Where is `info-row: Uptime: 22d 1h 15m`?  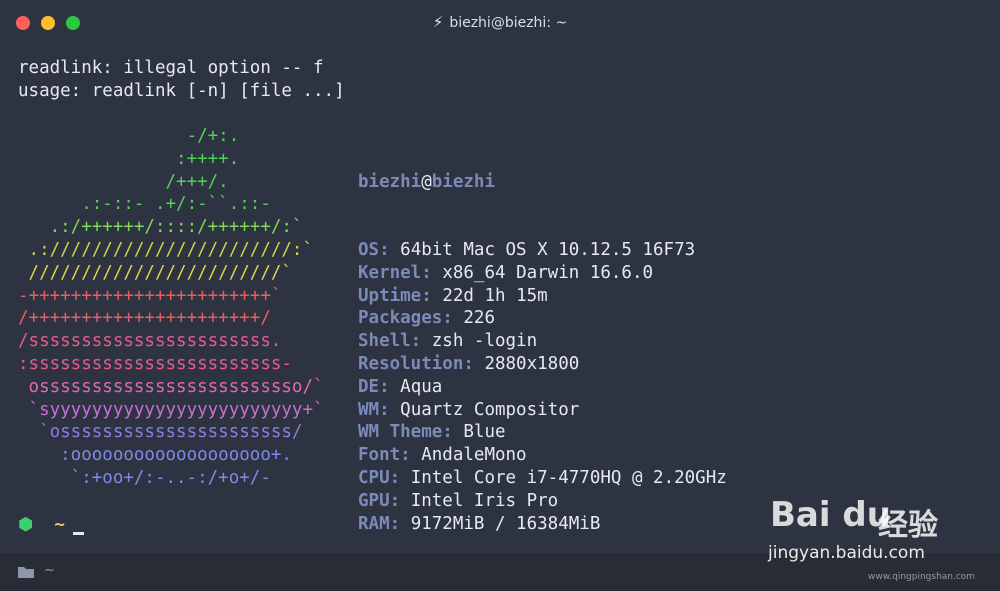
info-row: Uptime: 22d 1h 15m is located at coordinates (542, 296).